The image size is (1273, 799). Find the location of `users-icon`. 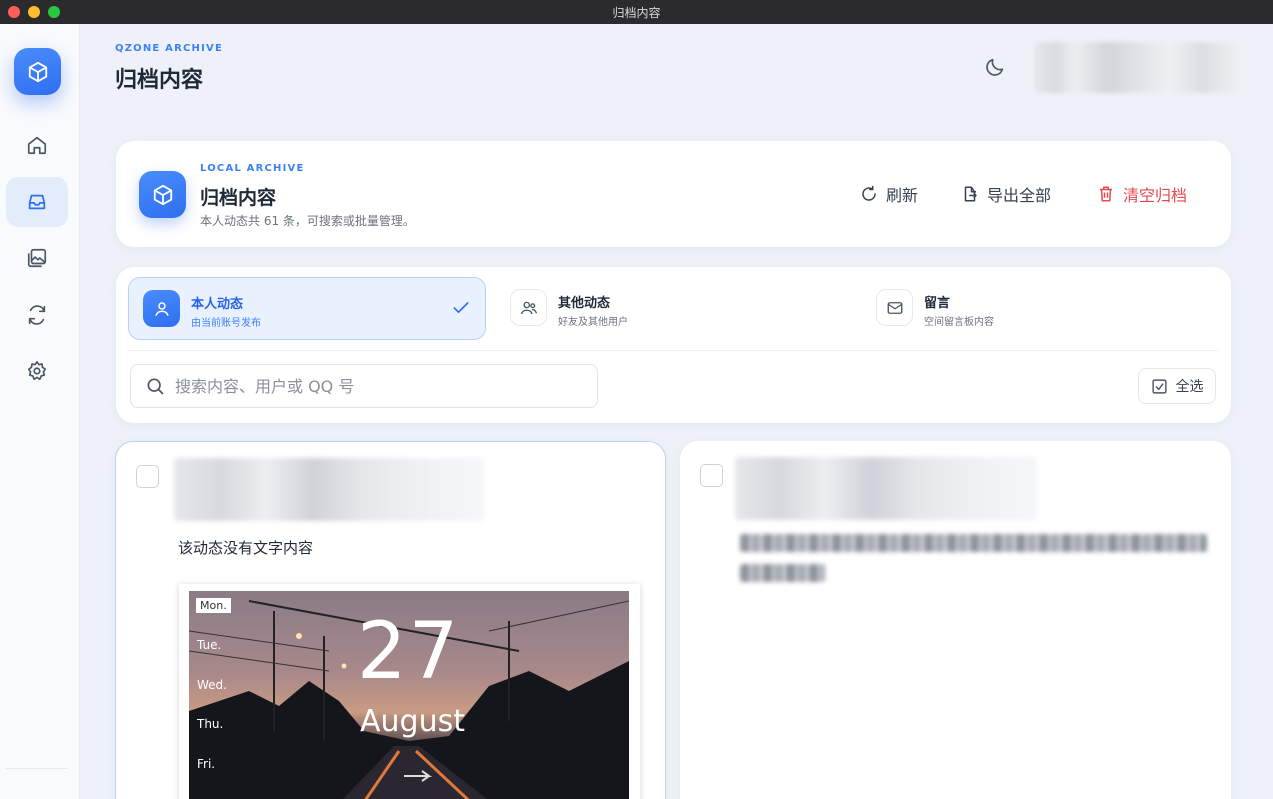

users-icon is located at coordinates (528, 307).